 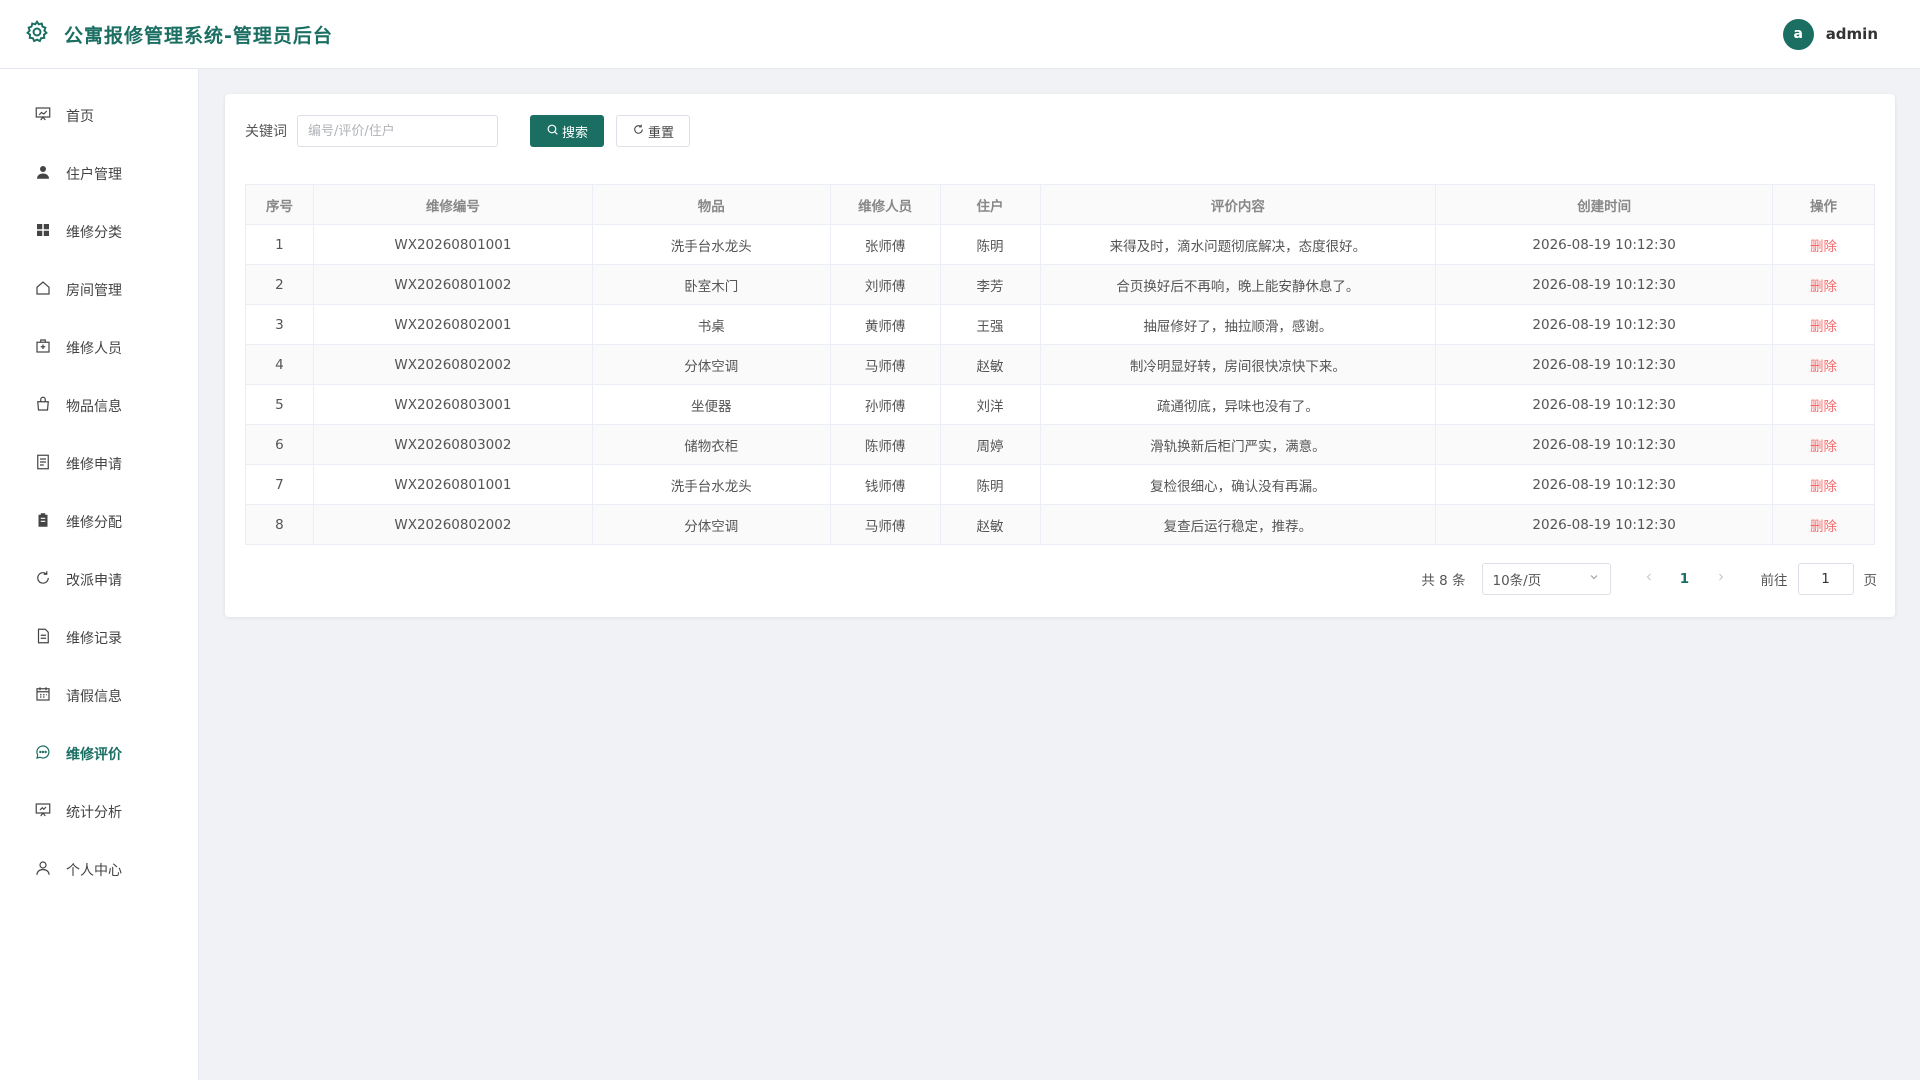 I want to click on page-size-value: 10条/页, so click(x=1517, y=581).